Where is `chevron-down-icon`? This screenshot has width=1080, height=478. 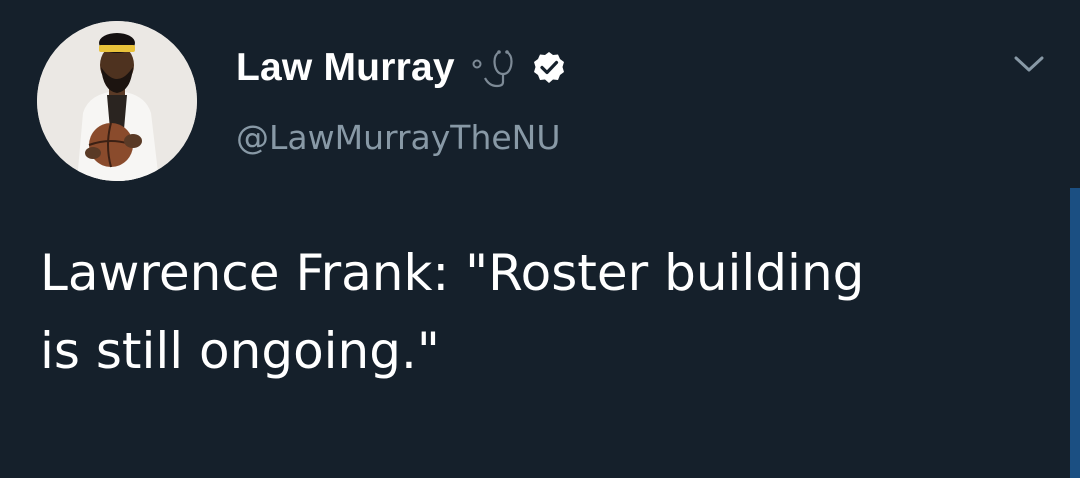 chevron-down-icon is located at coordinates (1029, 64).